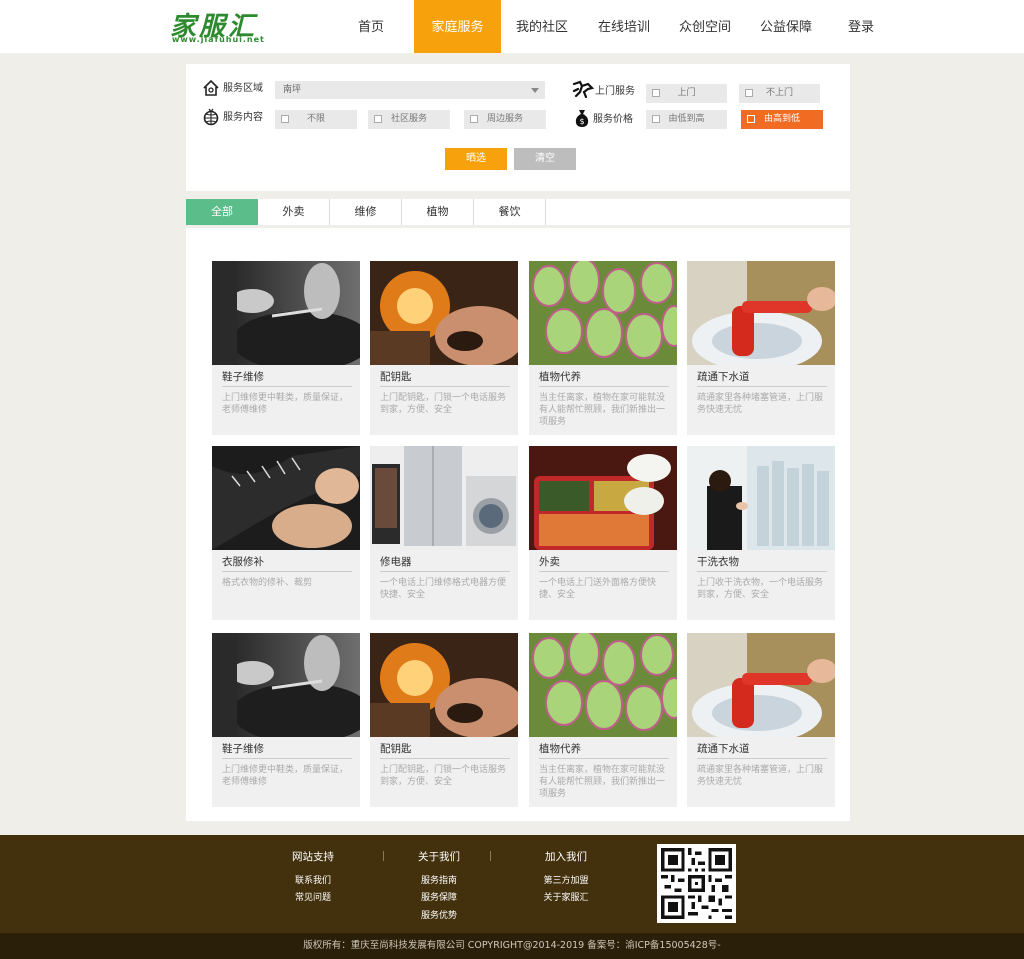 The width and height of the screenshot is (1024, 959). I want to click on category-tabs: 全部 外卖 维修 植物 餐饮, so click(518, 212).